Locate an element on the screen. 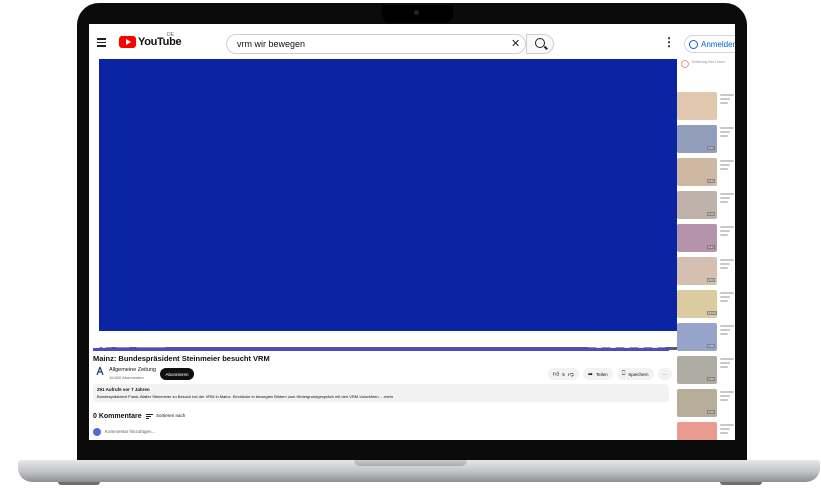 The width and height of the screenshot is (821, 494). menu-icon is located at coordinates (101, 42).